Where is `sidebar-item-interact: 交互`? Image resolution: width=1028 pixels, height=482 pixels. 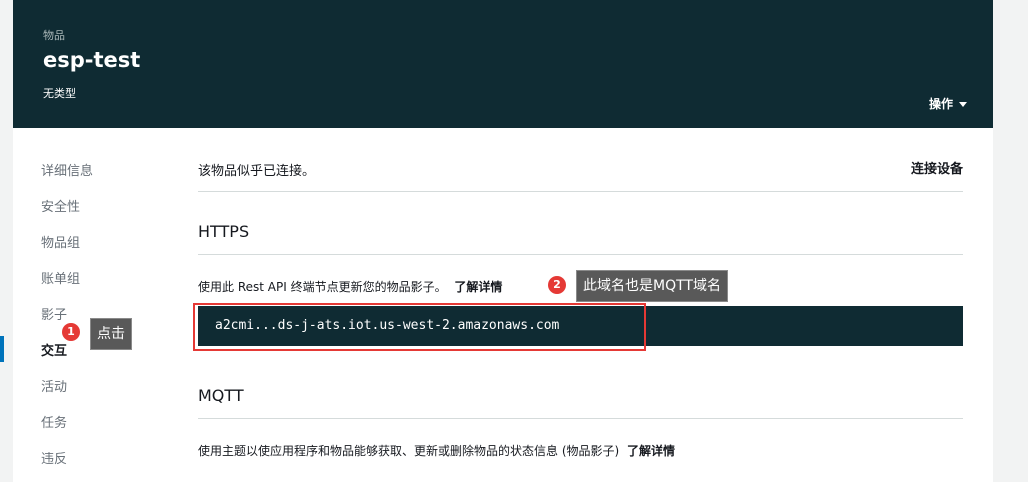
sidebar-item-interact: 交互 is located at coordinates (54, 349).